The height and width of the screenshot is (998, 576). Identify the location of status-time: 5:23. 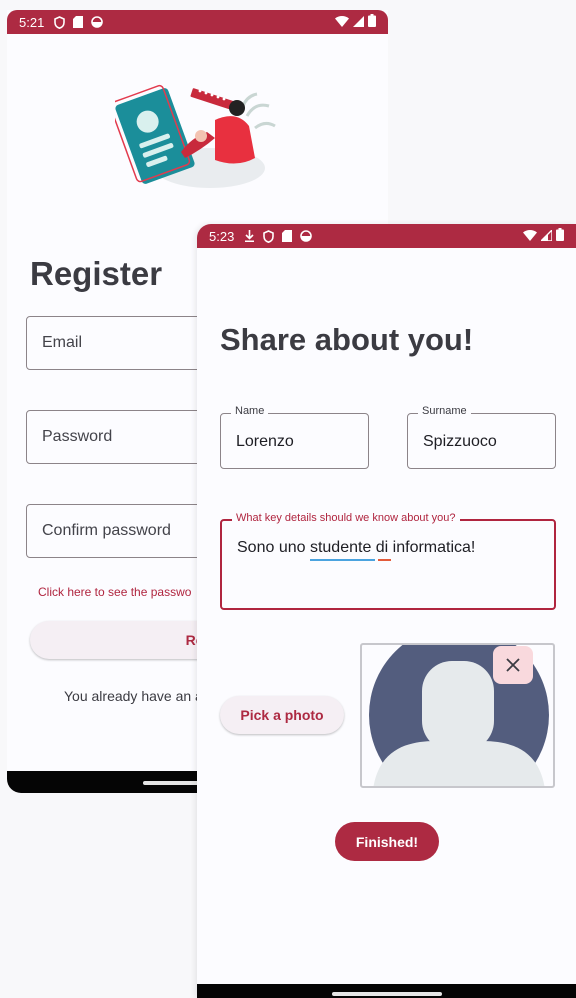
(222, 236).